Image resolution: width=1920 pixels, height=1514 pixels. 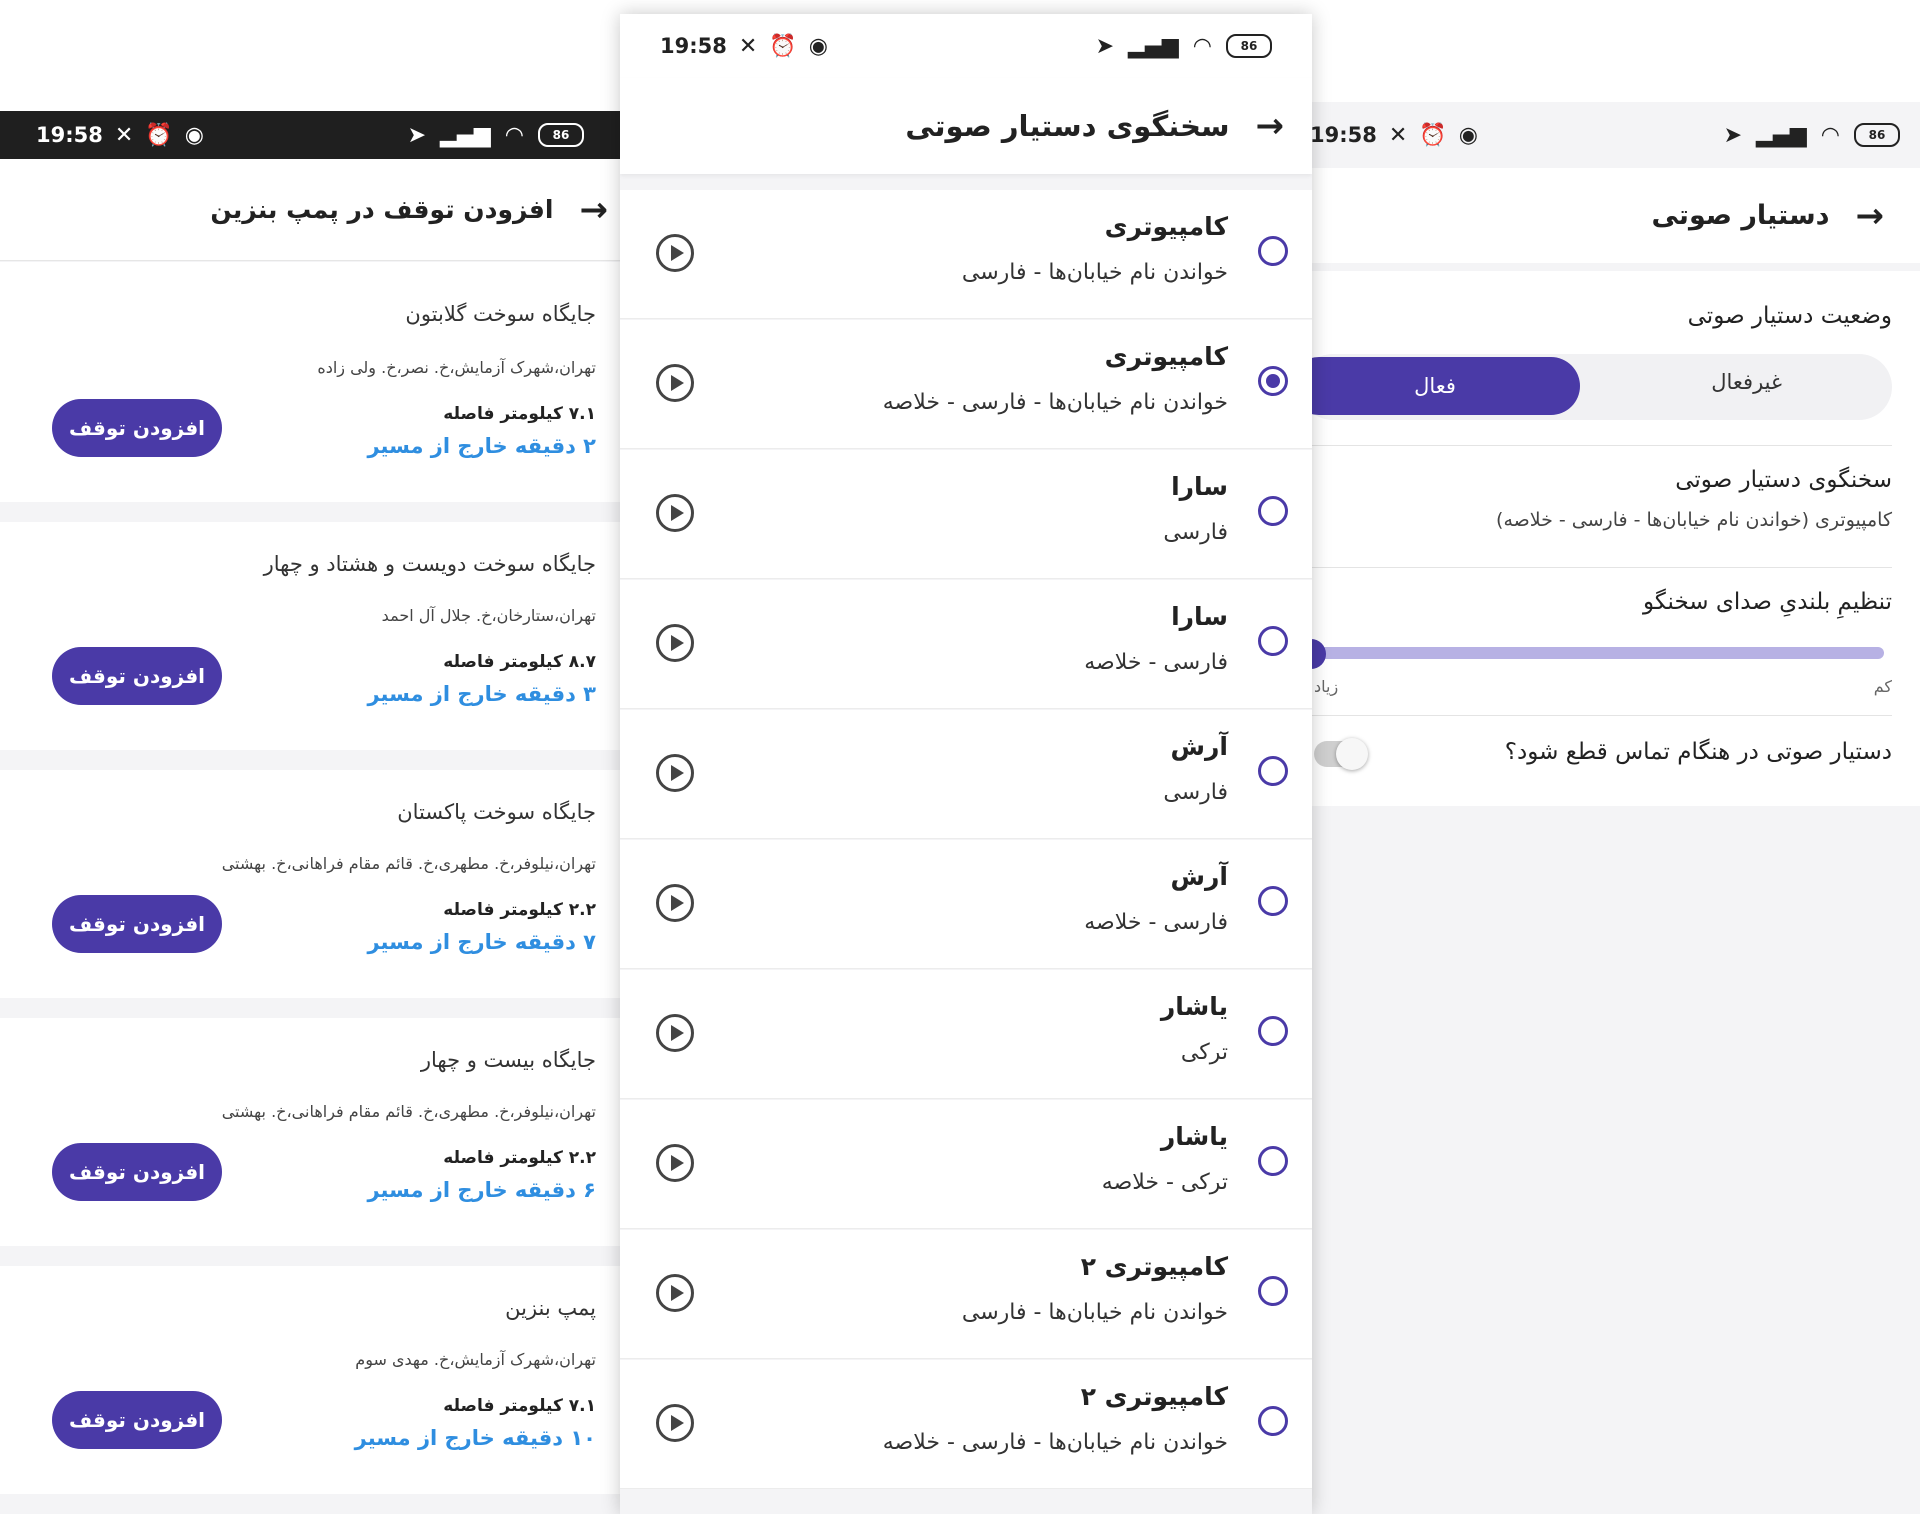 What do you see at coordinates (1746, 382) in the screenshot?
I see `segment-inactive: غیرفعال` at bounding box center [1746, 382].